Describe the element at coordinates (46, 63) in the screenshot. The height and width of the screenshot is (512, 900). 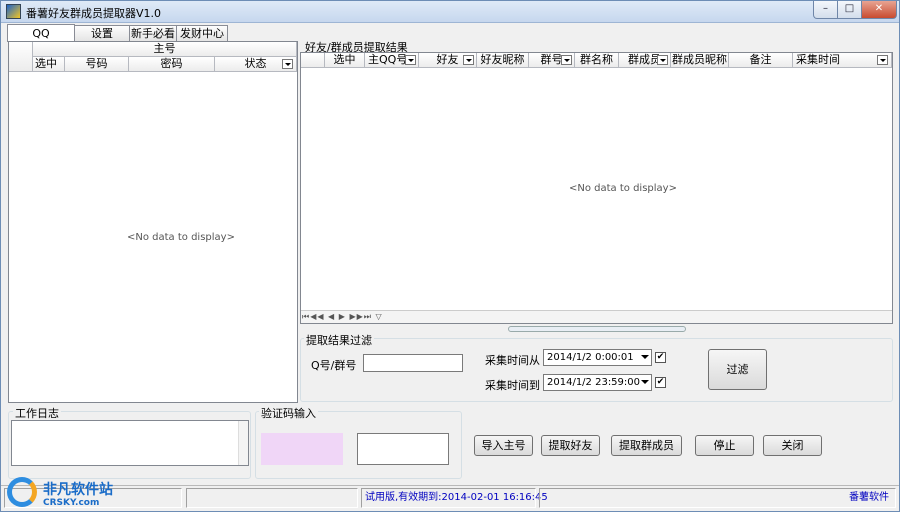
I see `column-label: 选中` at that location.